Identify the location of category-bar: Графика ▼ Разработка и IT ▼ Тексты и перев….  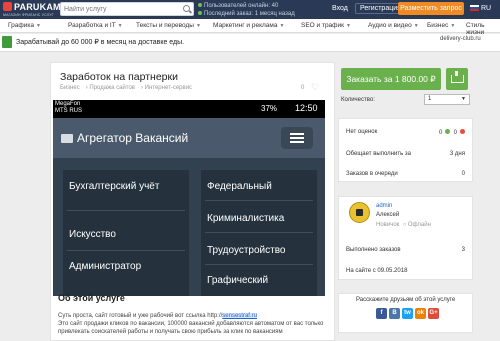
(250, 27).